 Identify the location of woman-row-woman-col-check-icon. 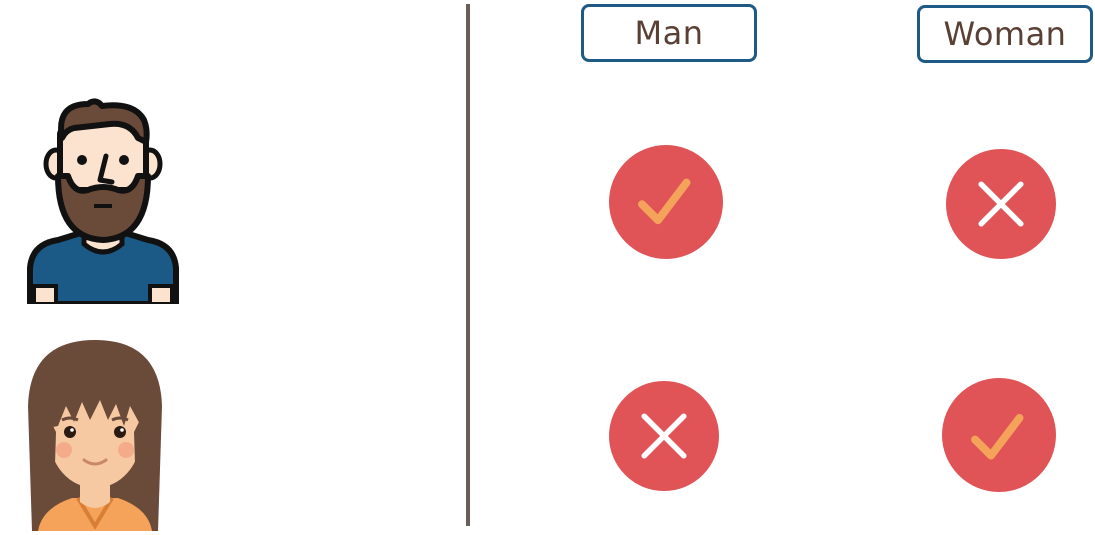
(999, 435).